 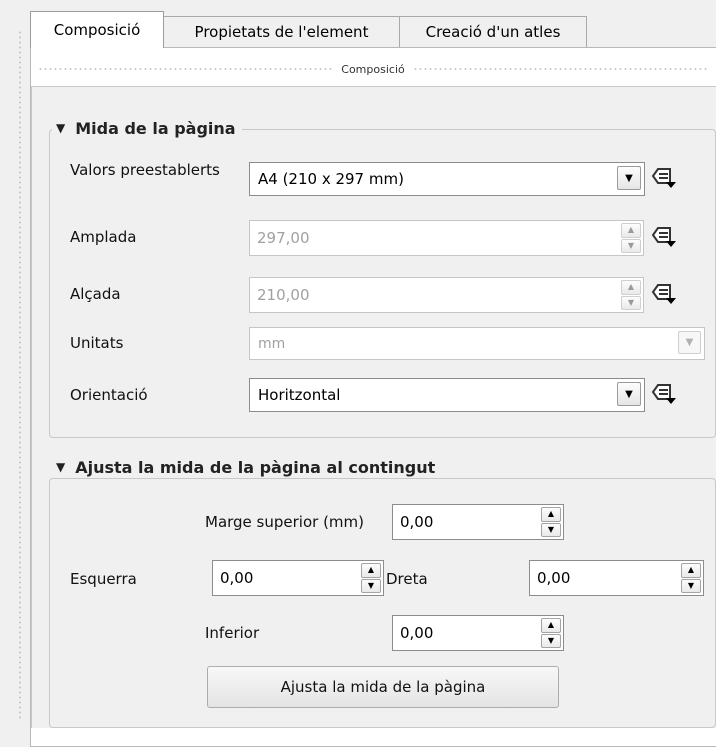 What do you see at coordinates (478, 633) in the screenshot?
I see `bottom-margin-spinbox: 0,00 ▲ ▼` at bounding box center [478, 633].